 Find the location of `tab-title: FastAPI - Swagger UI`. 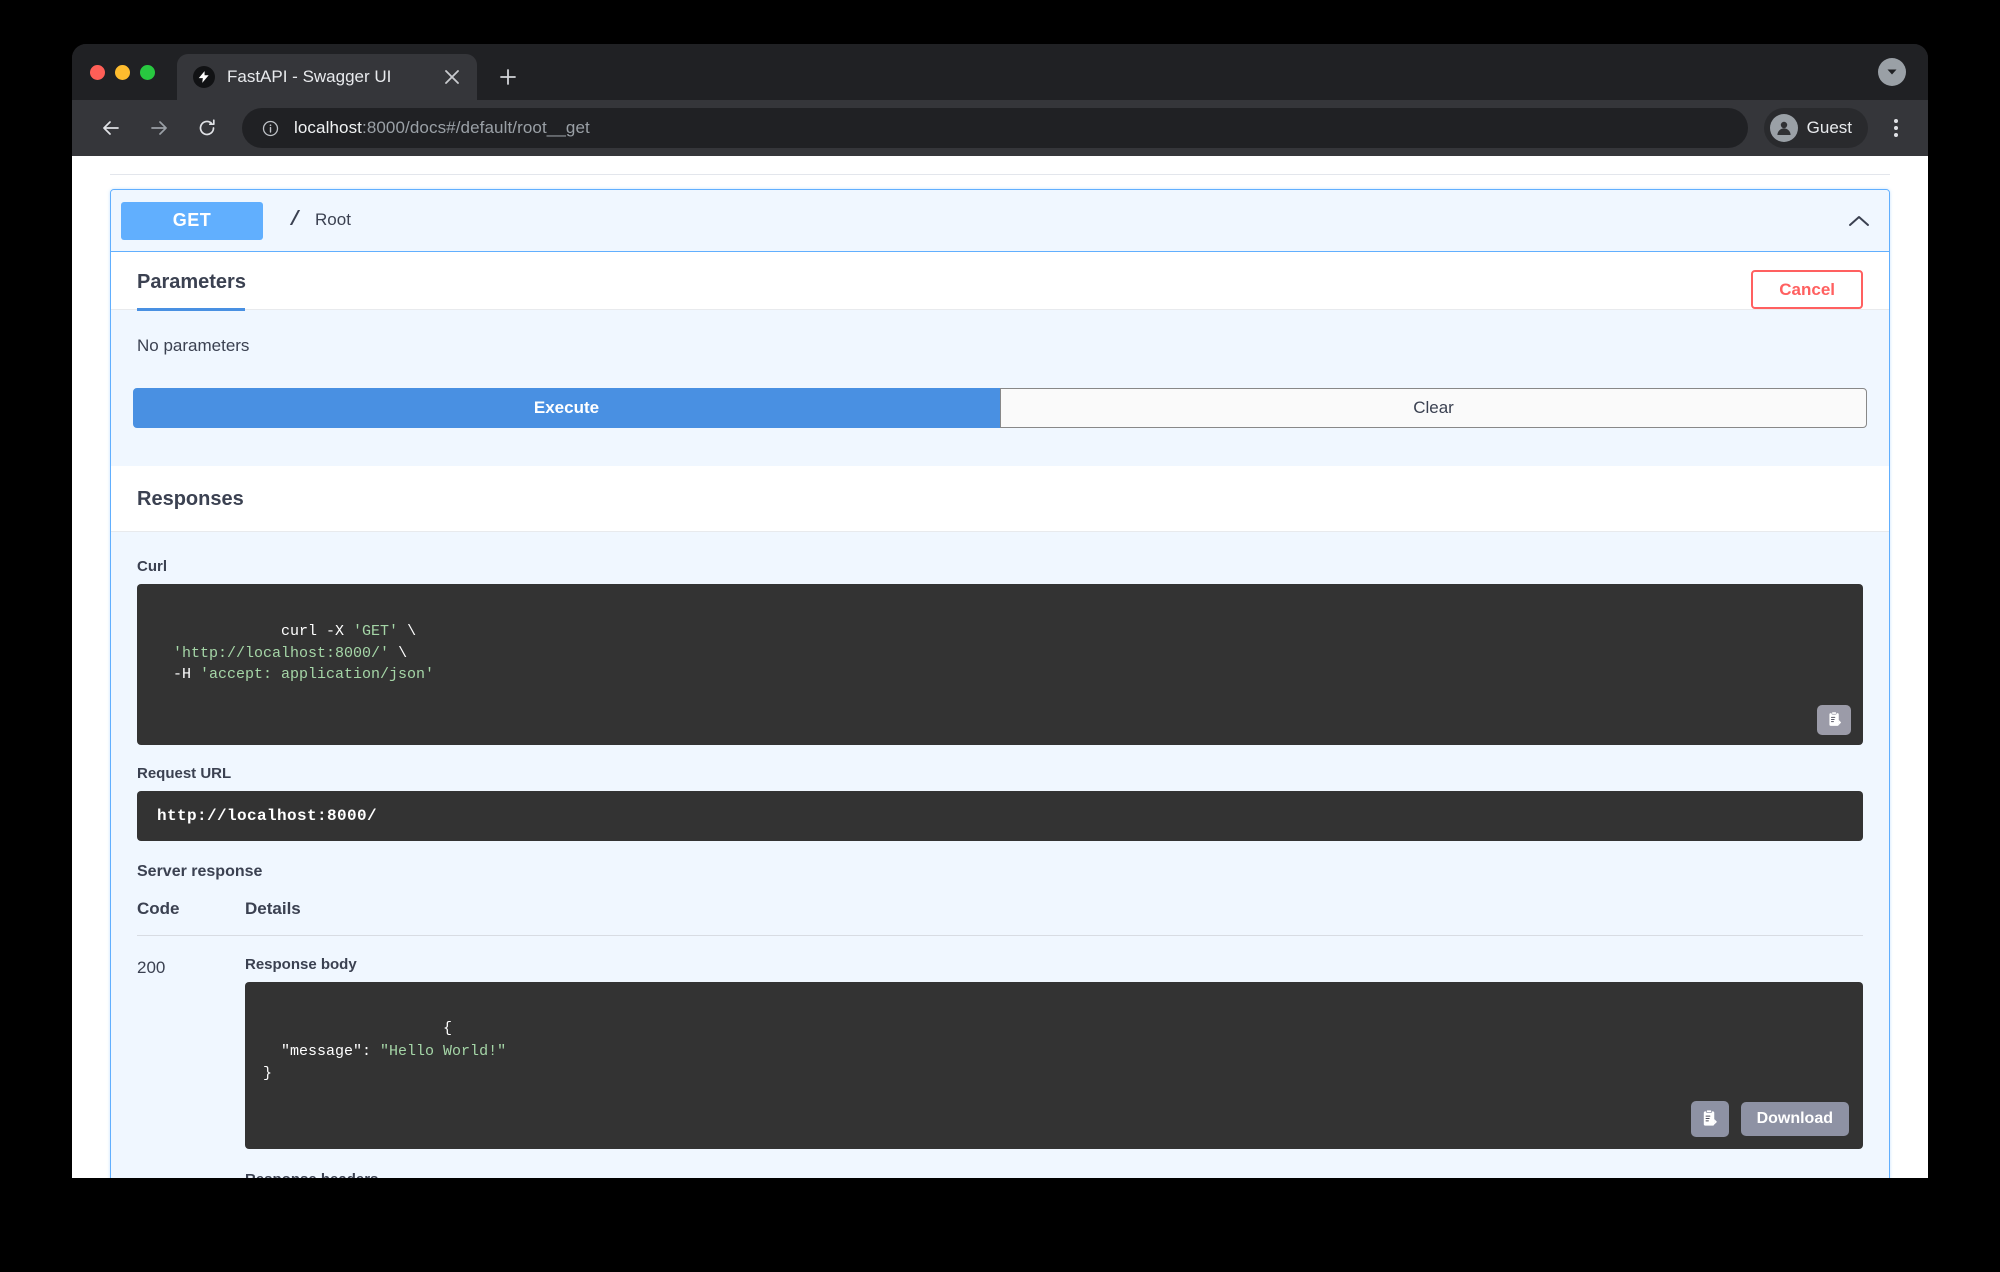

tab-title: FastAPI - Swagger UI is located at coordinates (309, 76).